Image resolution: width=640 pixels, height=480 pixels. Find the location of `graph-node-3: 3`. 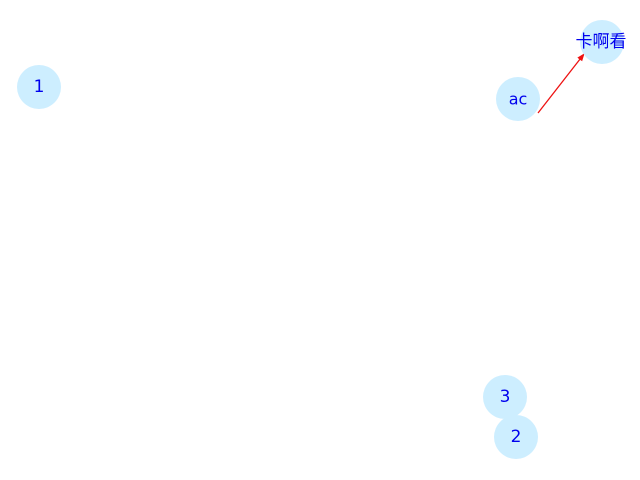

graph-node-3: 3 is located at coordinates (505, 397).